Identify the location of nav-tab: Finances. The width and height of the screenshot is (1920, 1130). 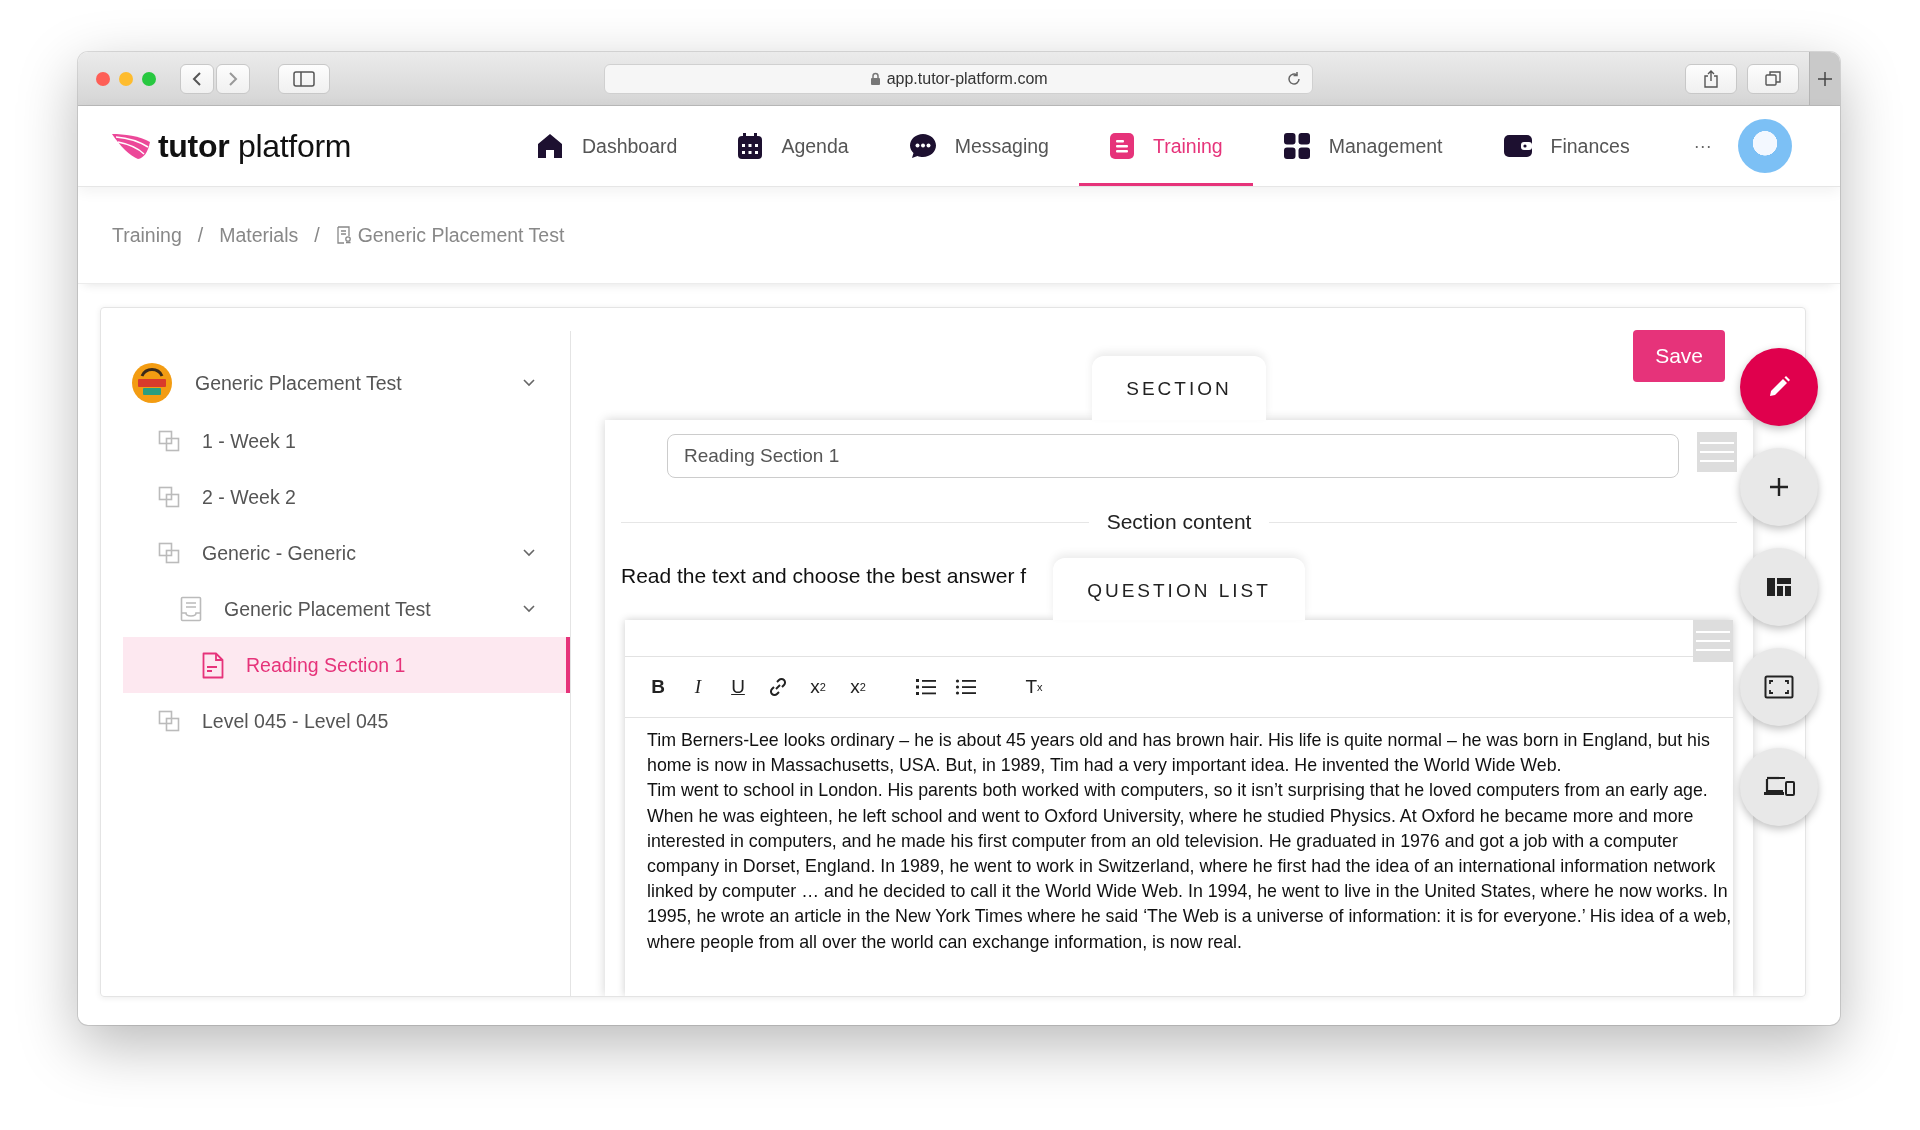
(1566, 146).